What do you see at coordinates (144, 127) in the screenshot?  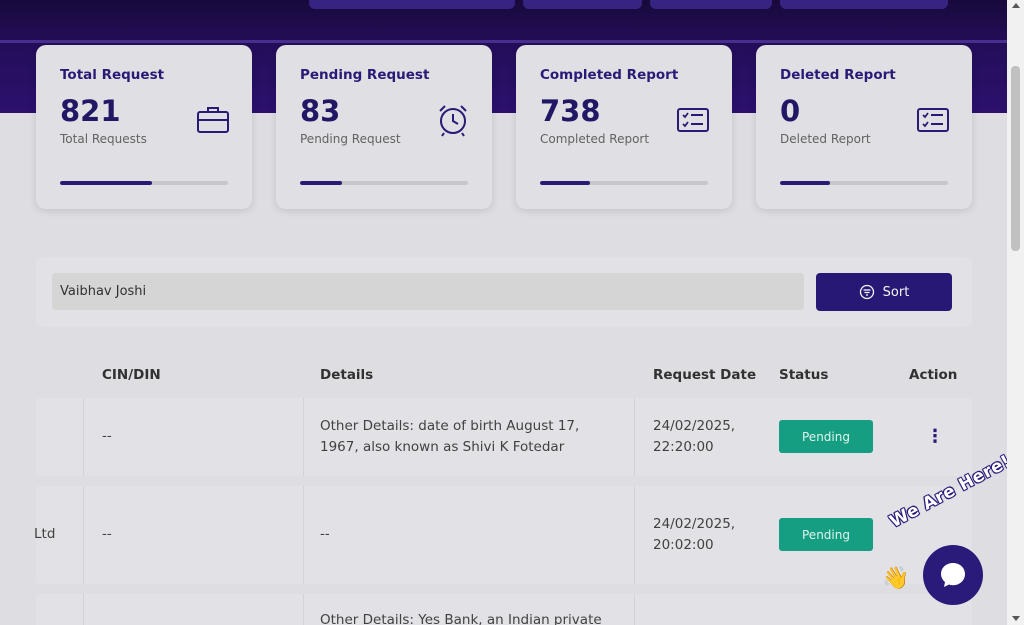 I see `stat-card-total: Total Request 821 Total Requests` at bounding box center [144, 127].